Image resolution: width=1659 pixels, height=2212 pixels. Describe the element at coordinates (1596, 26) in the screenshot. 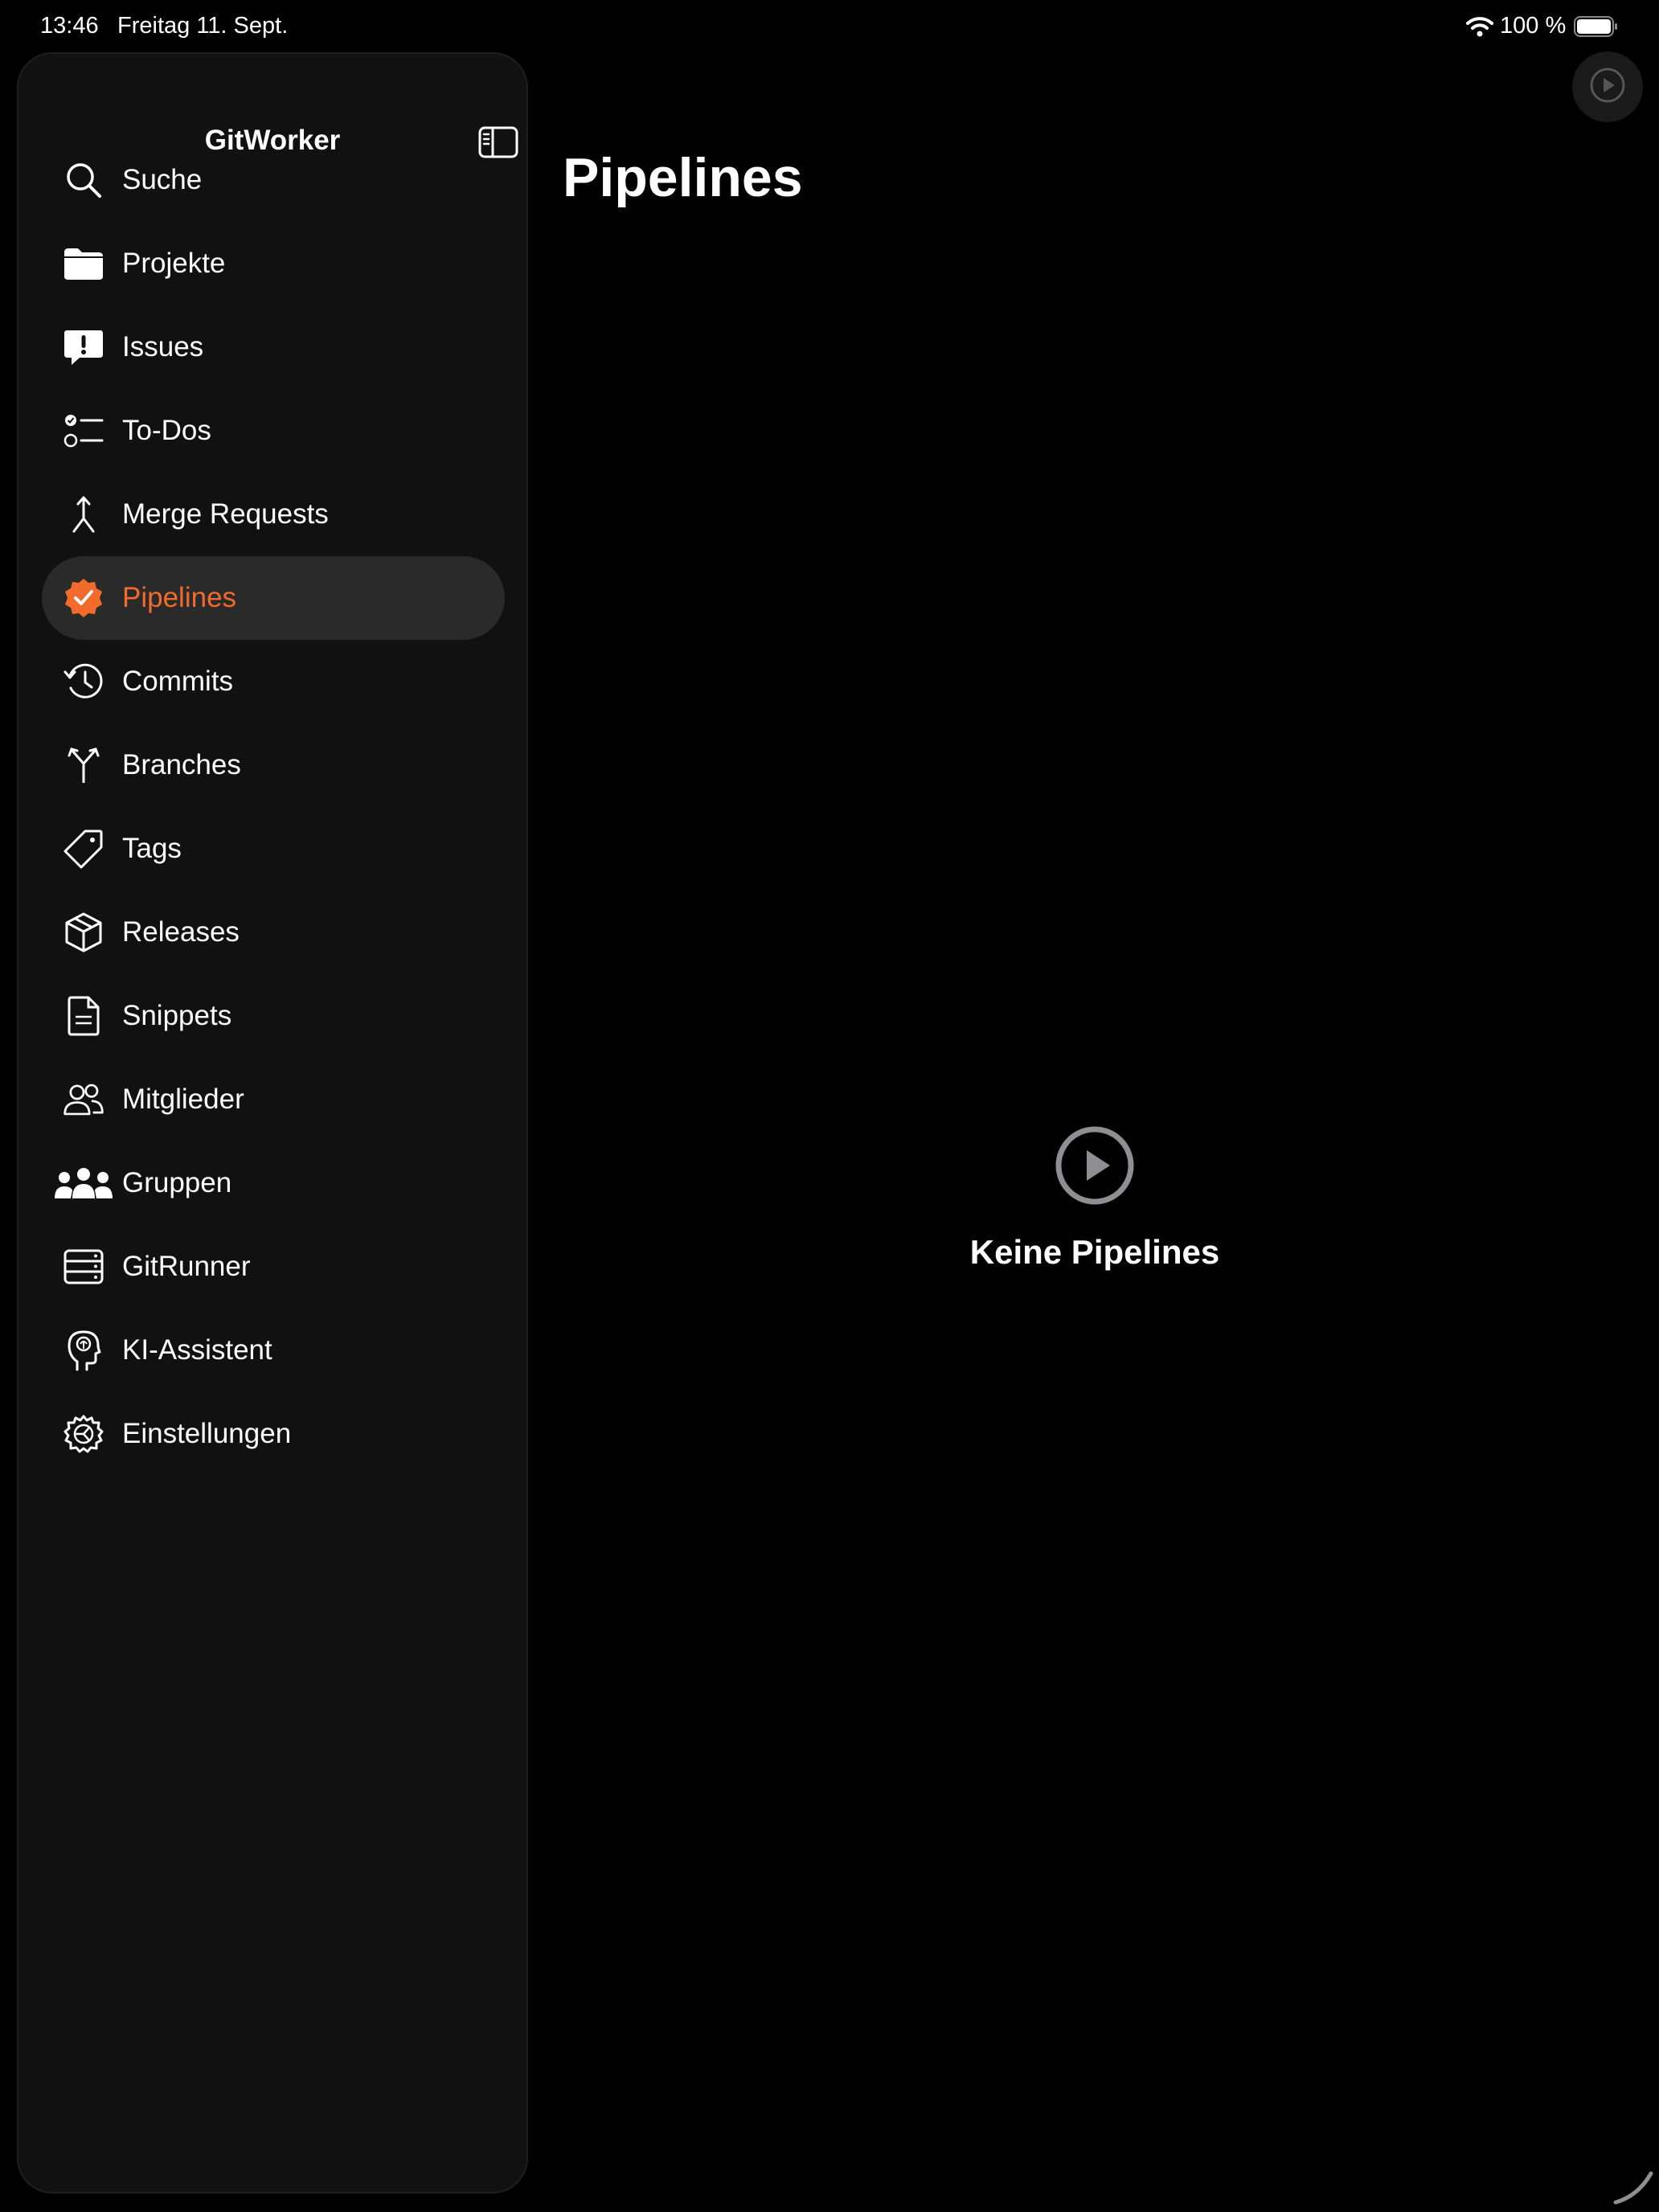

I see `battery-icon` at that location.